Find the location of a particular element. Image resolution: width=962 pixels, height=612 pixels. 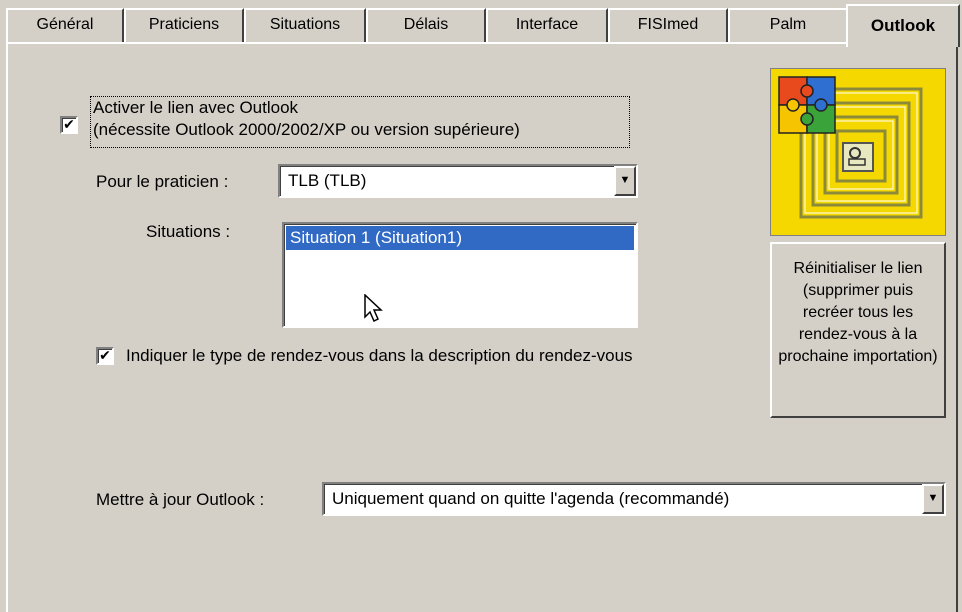

tab-fisimed: FISImed is located at coordinates (668, 25).